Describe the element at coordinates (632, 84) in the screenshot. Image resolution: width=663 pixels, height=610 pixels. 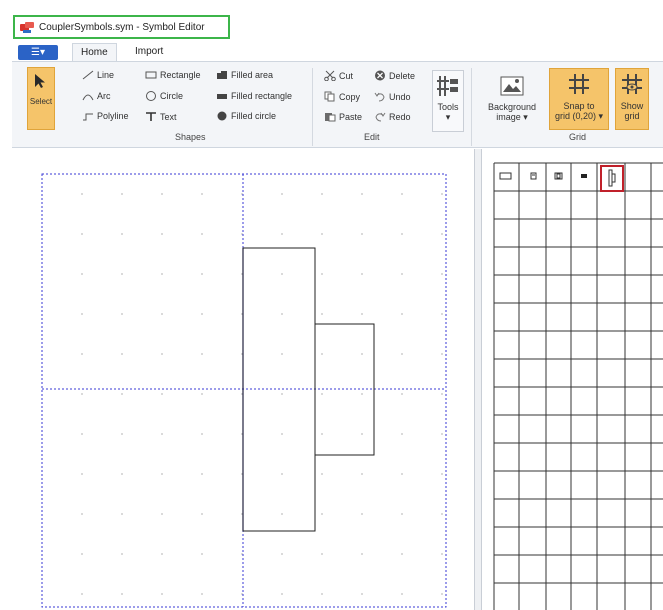
I see `show-grid-icon` at that location.